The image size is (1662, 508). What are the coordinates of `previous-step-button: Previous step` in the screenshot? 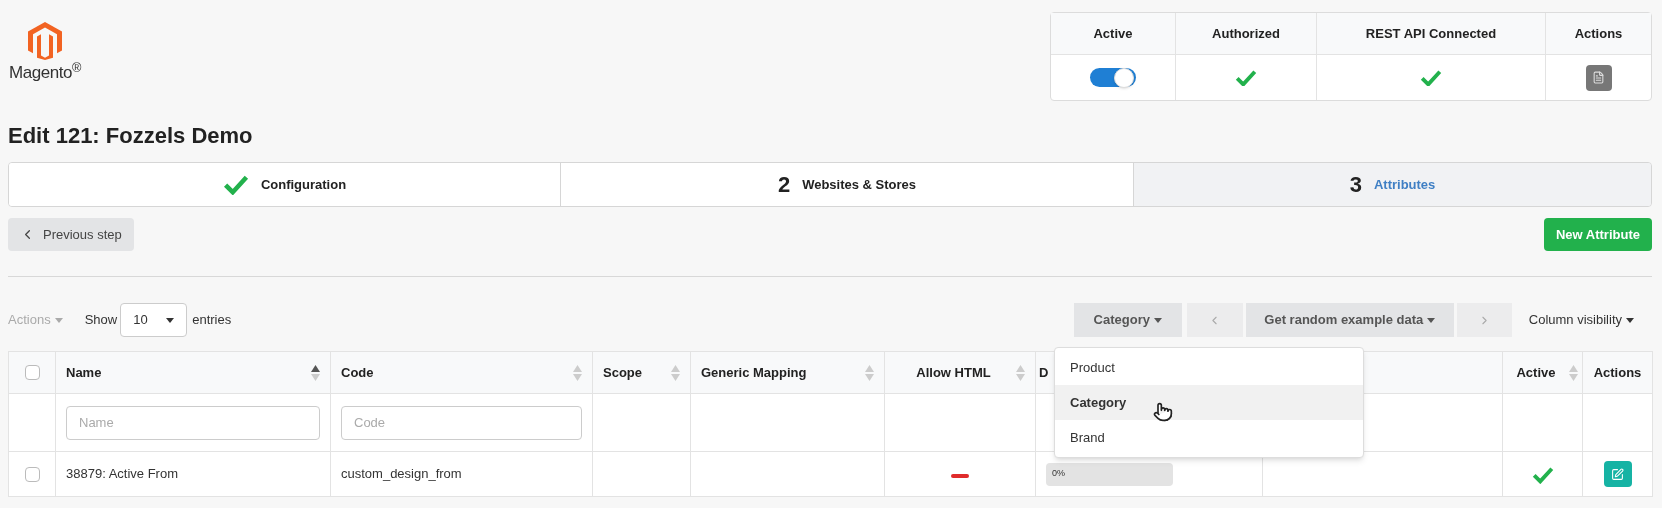 It's located at (71, 234).